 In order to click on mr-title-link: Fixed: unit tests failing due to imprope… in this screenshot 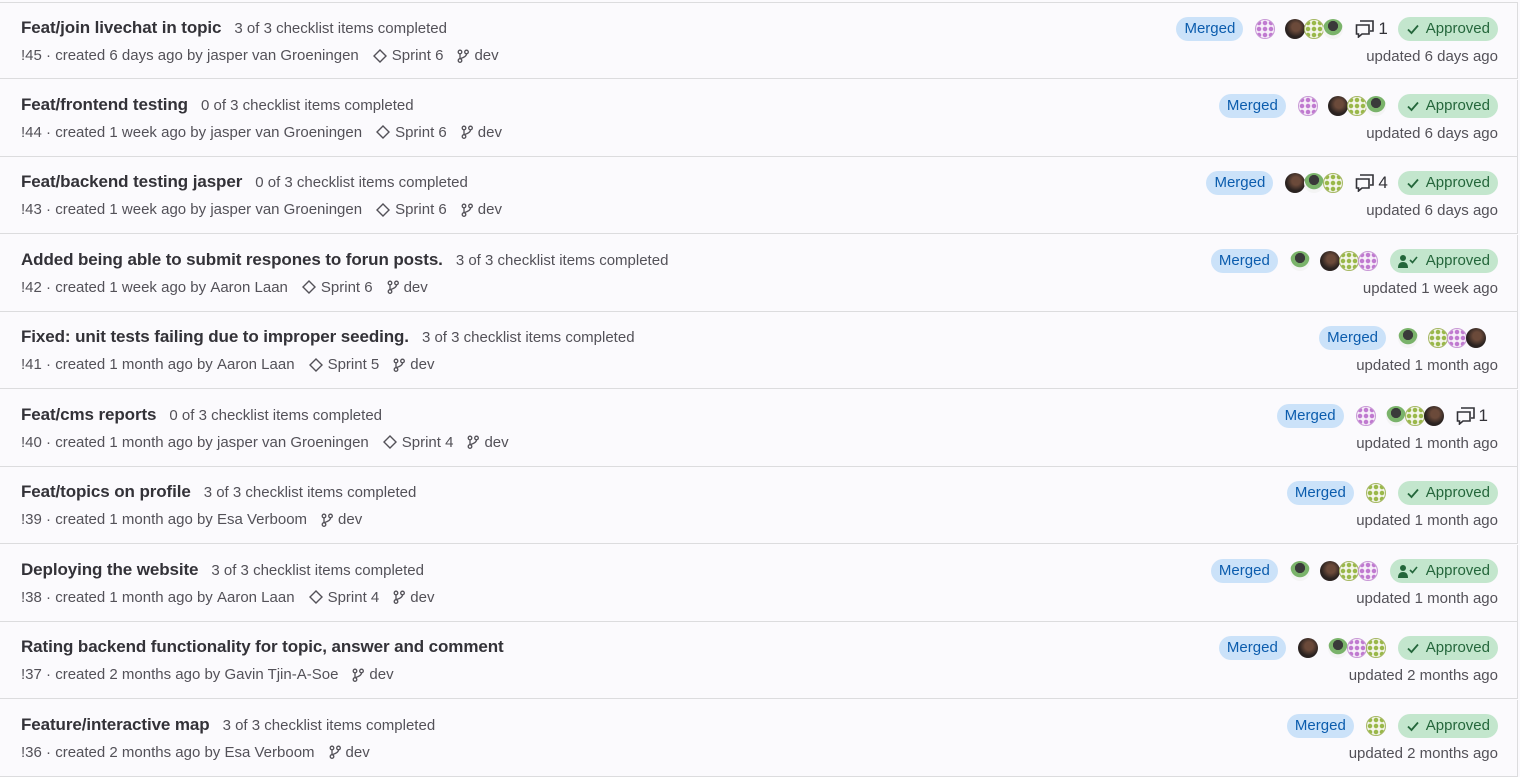, I will do `click(215, 337)`.